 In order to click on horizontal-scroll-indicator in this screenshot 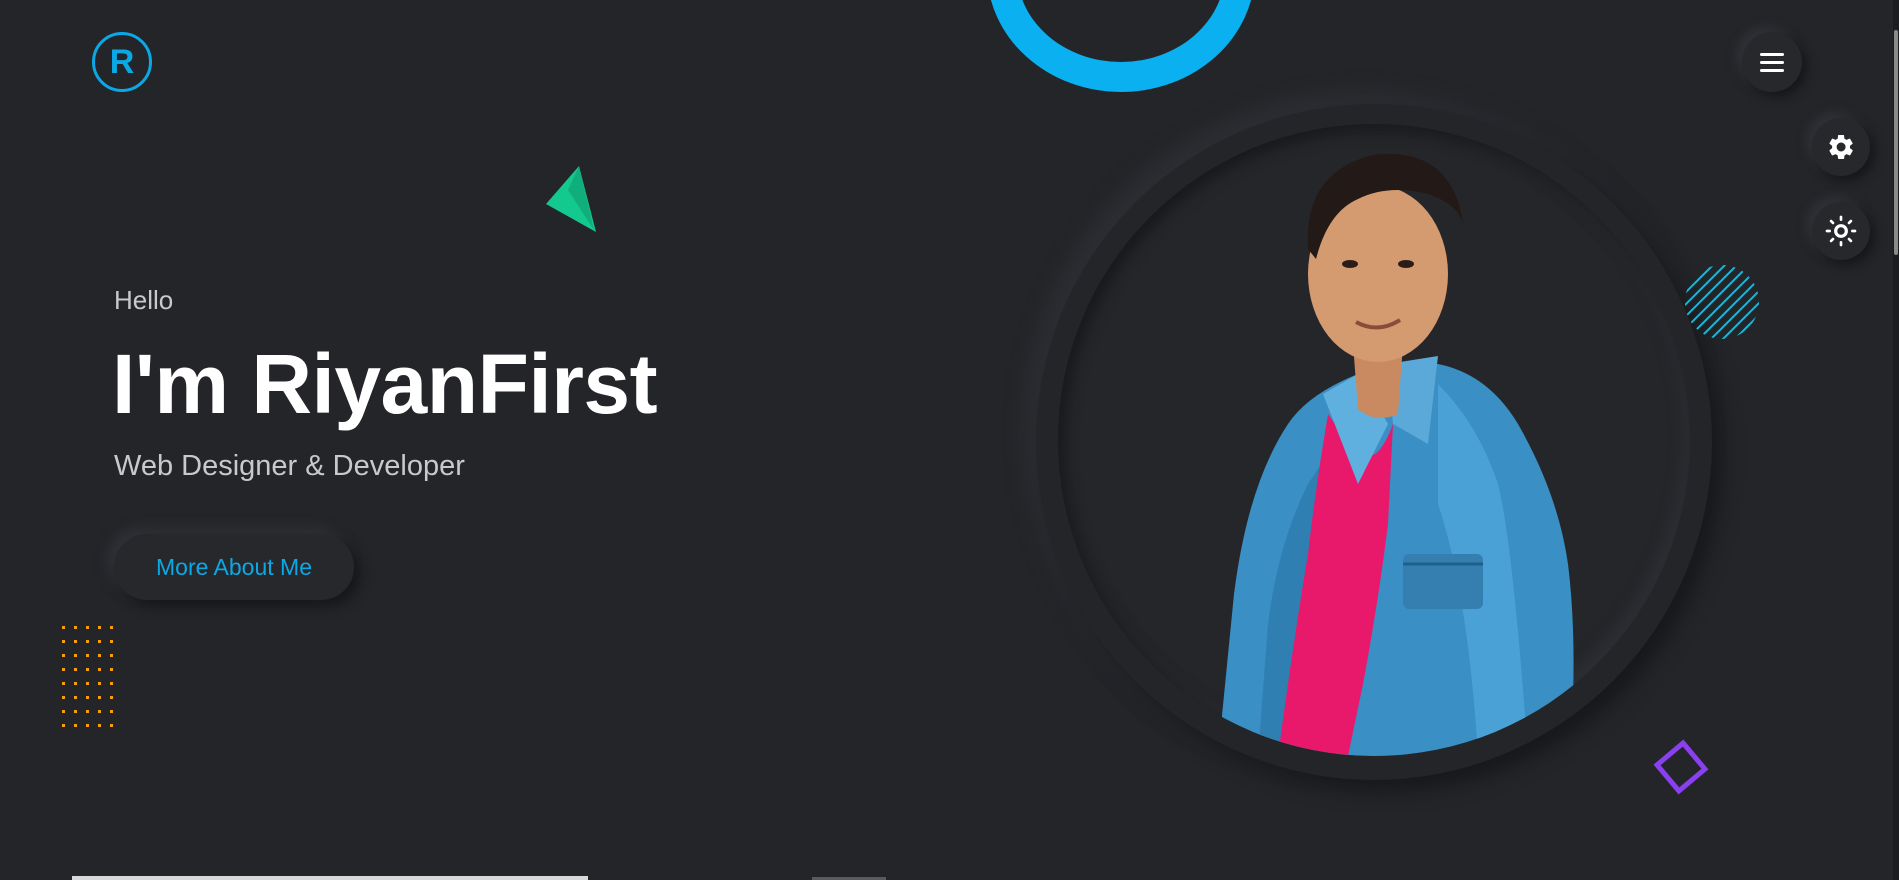, I will do `click(330, 878)`.